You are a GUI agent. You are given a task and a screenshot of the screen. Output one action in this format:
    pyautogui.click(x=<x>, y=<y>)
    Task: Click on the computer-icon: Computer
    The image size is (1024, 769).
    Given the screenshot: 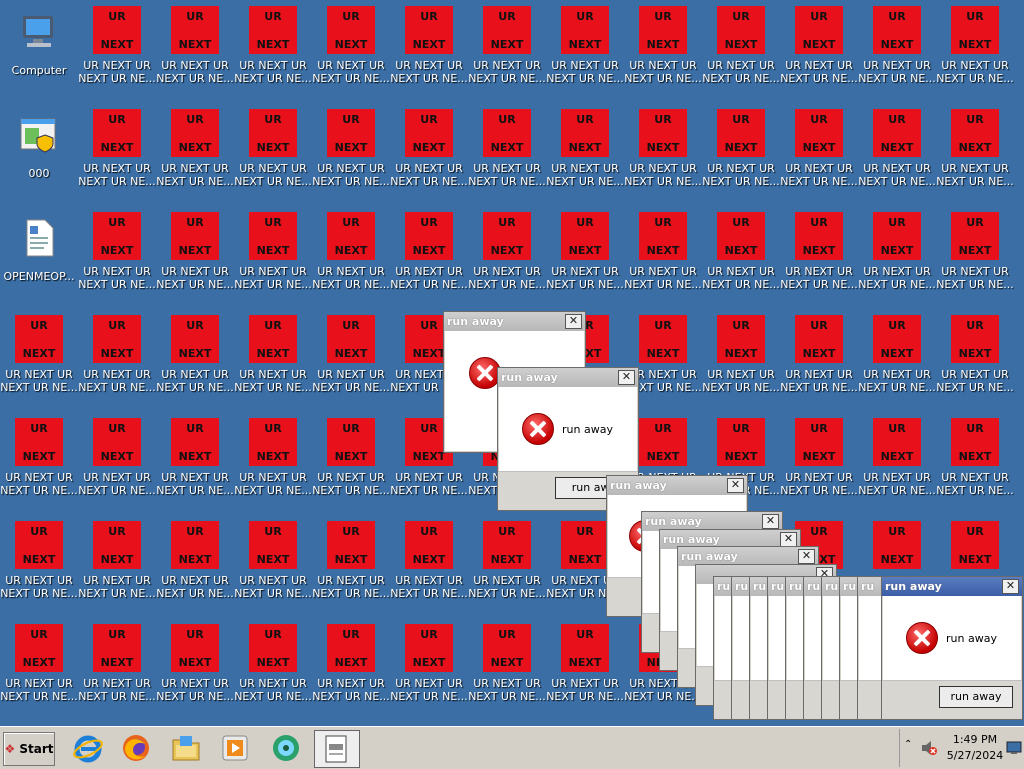 What is the action you would take?
    pyautogui.click(x=39, y=53)
    